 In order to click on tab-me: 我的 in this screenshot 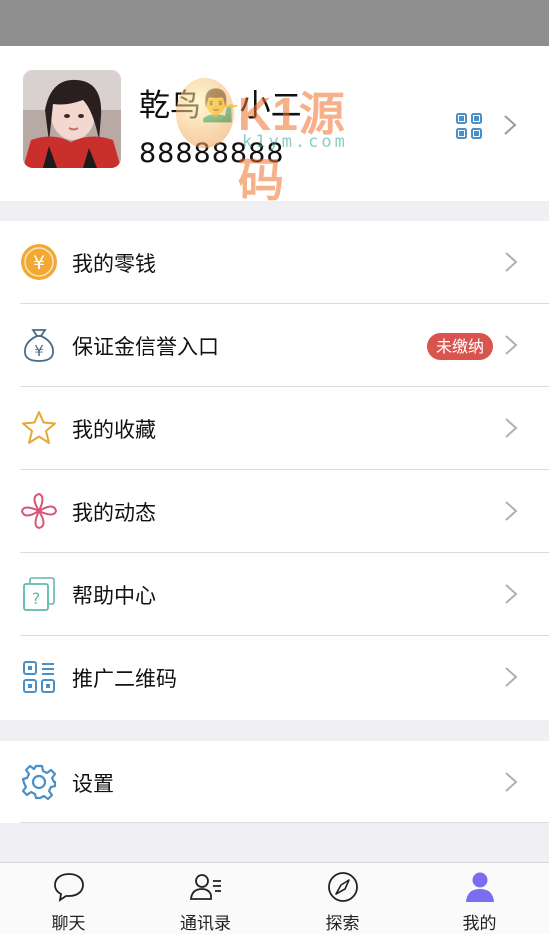, I will do `click(479, 898)`.